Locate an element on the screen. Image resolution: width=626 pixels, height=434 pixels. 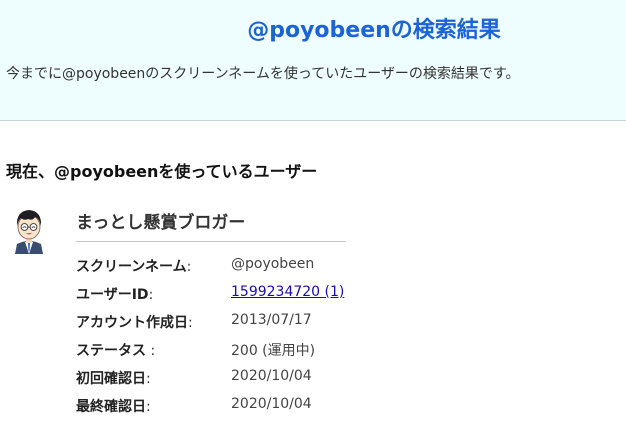
created-date-value: 2013/07/17 is located at coordinates (271, 320).